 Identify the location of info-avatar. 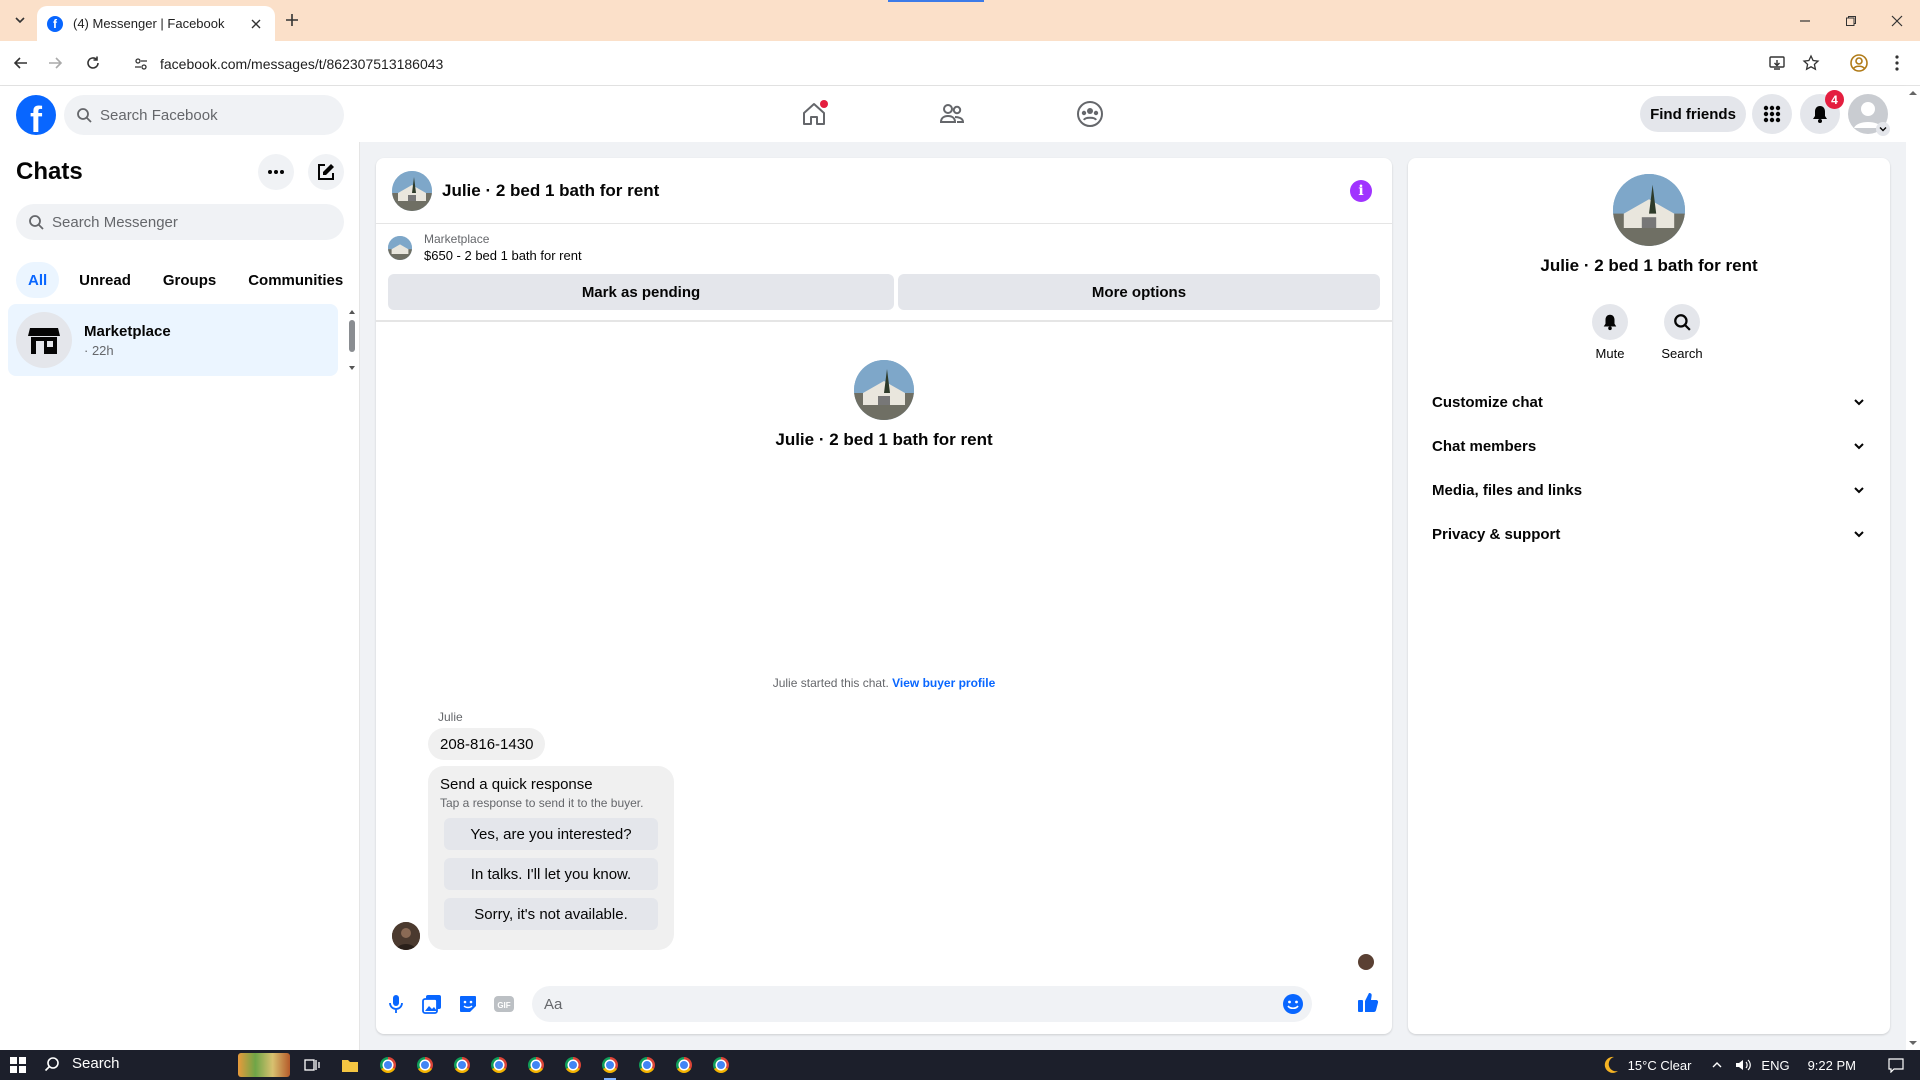
(1649, 210).